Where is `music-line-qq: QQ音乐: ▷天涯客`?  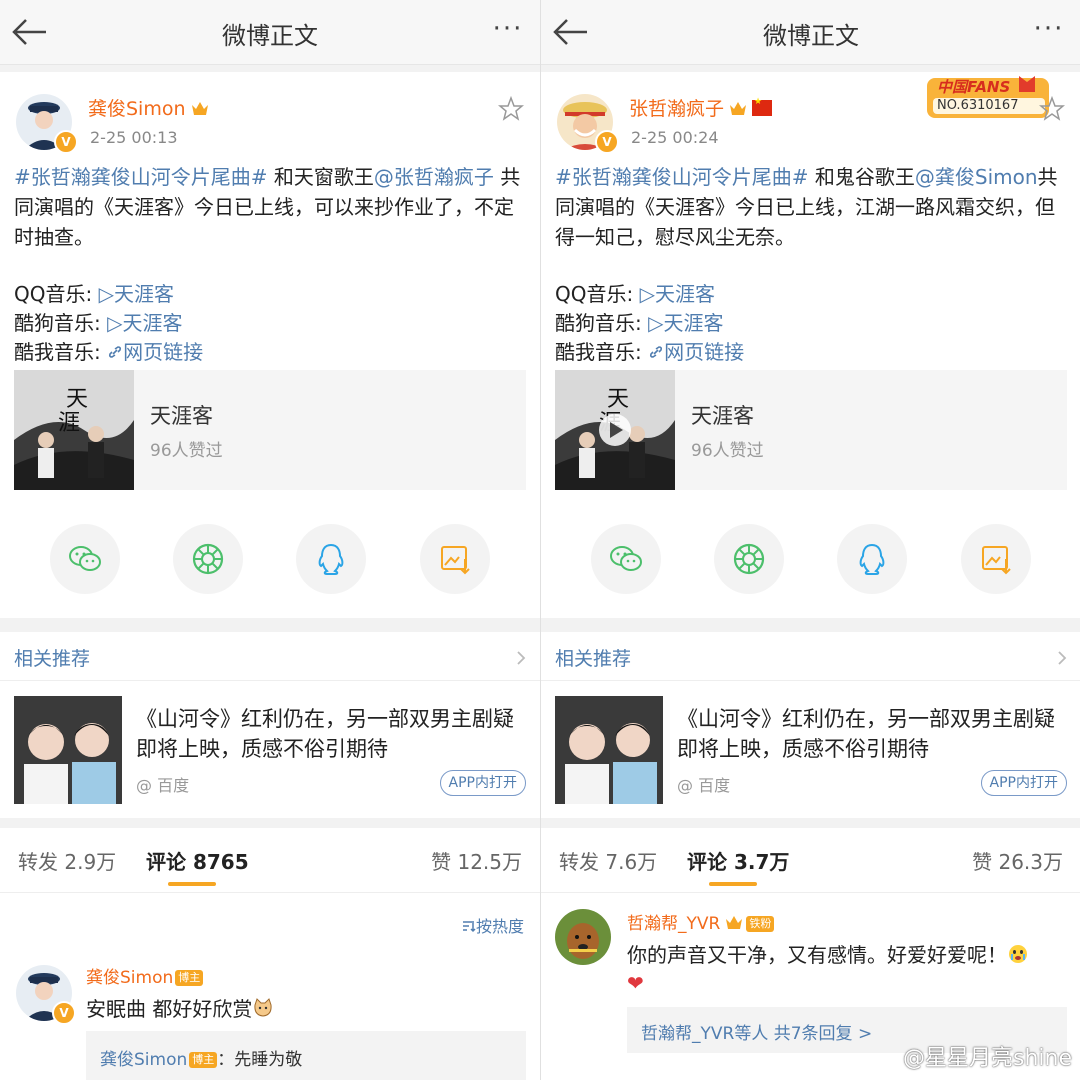 music-line-qq: QQ音乐: ▷天涯客 is located at coordinates (94, 294).